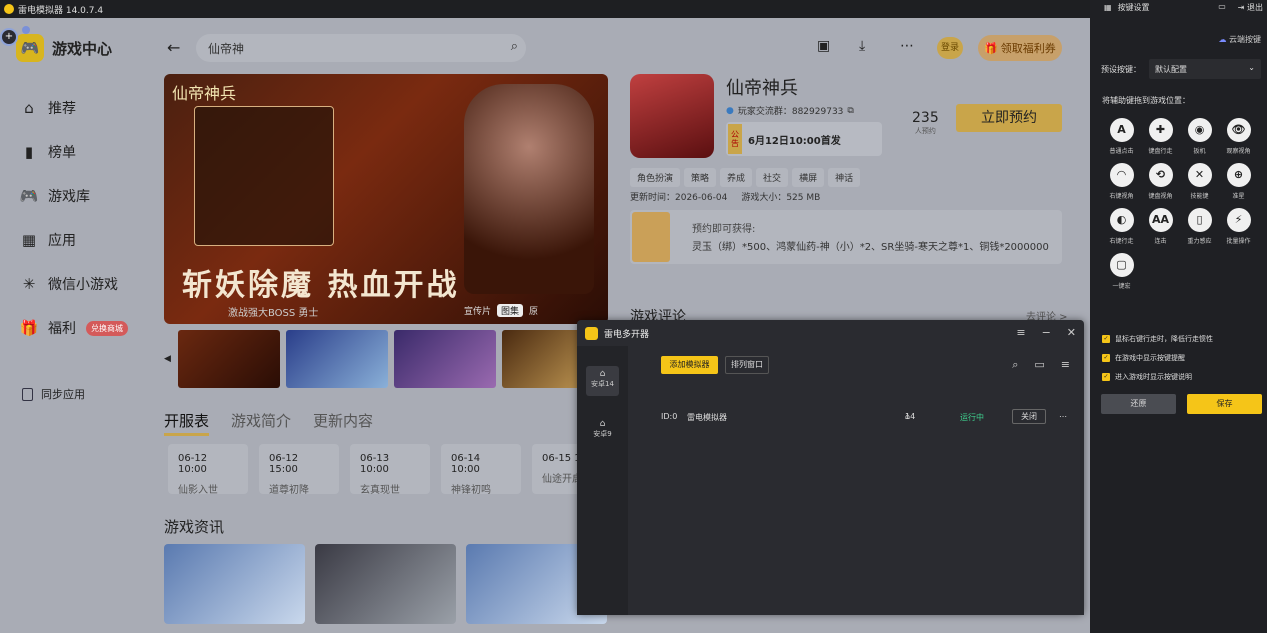  I want to click on tag: 角色扮演, so click(655, 177).